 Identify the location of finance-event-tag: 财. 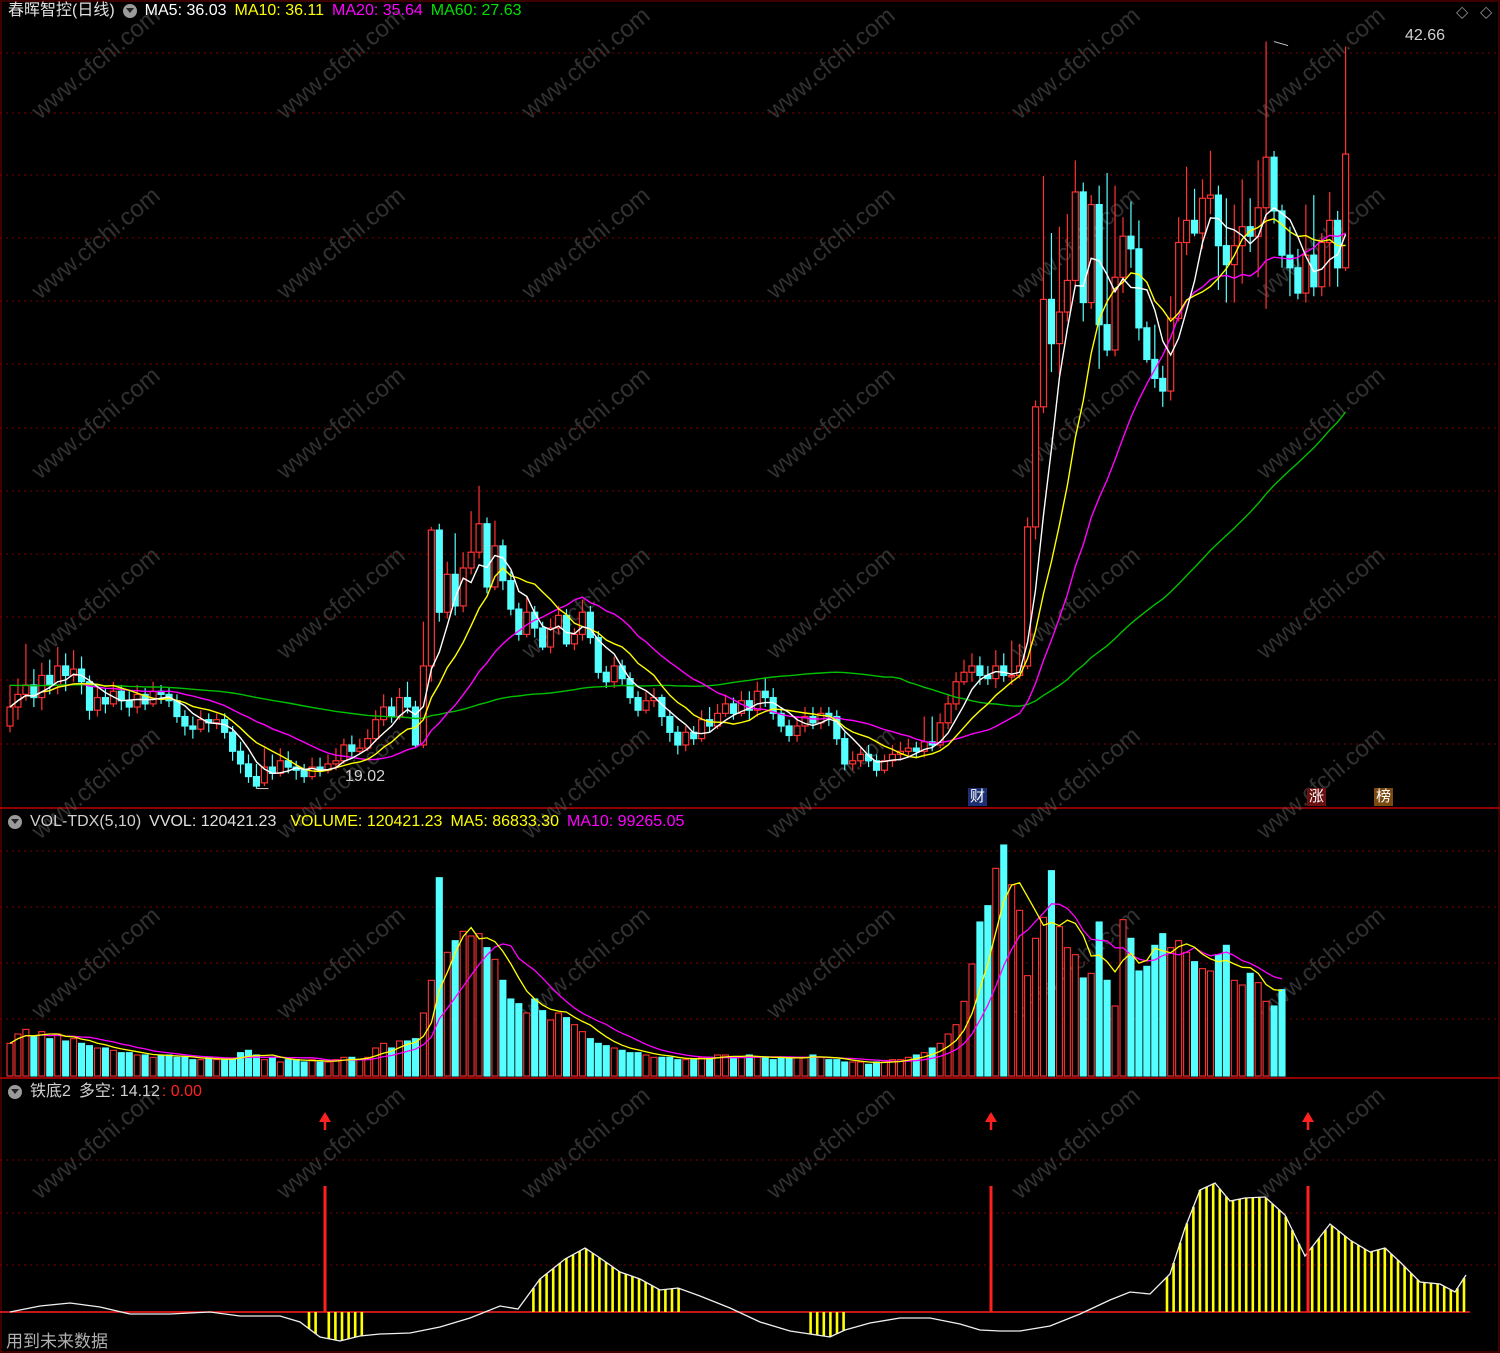
(978, 797).